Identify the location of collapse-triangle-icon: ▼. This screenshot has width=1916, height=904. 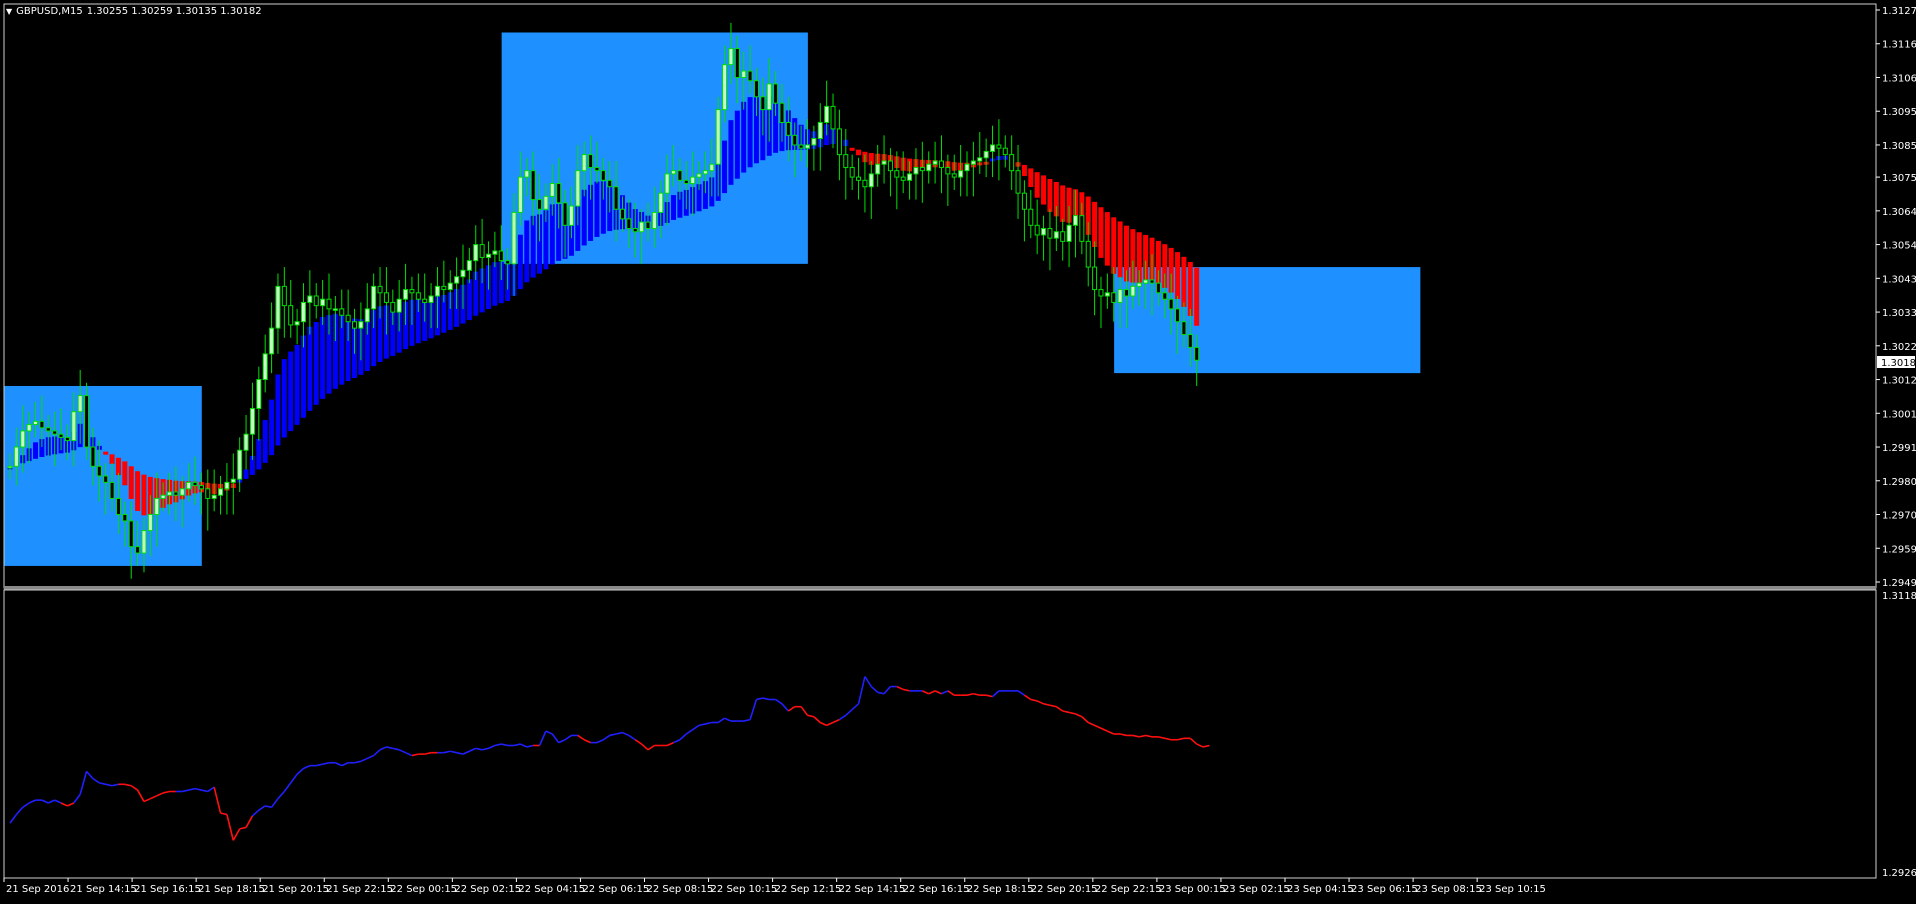
(9, 11).